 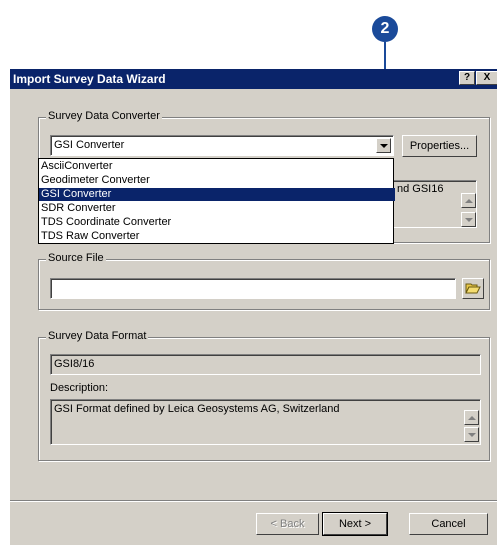 I want to click on window-title: Import Survey Data Wizard, so click(x=89, y=79).